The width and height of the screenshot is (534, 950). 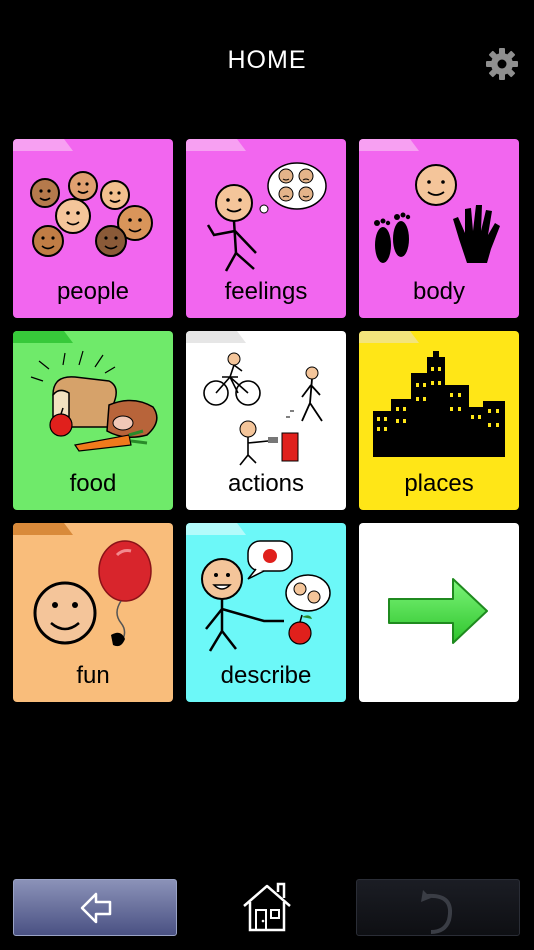 I want to click on tile-places: places, so click(x=439, y=420).